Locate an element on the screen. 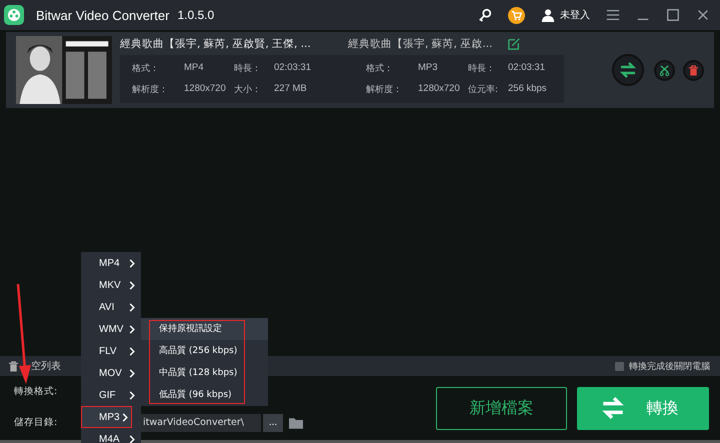 This screenshot has height=443, width=720. quality-menu-item: 中品質 (128 kbps) is located at coordinates (204, 373).